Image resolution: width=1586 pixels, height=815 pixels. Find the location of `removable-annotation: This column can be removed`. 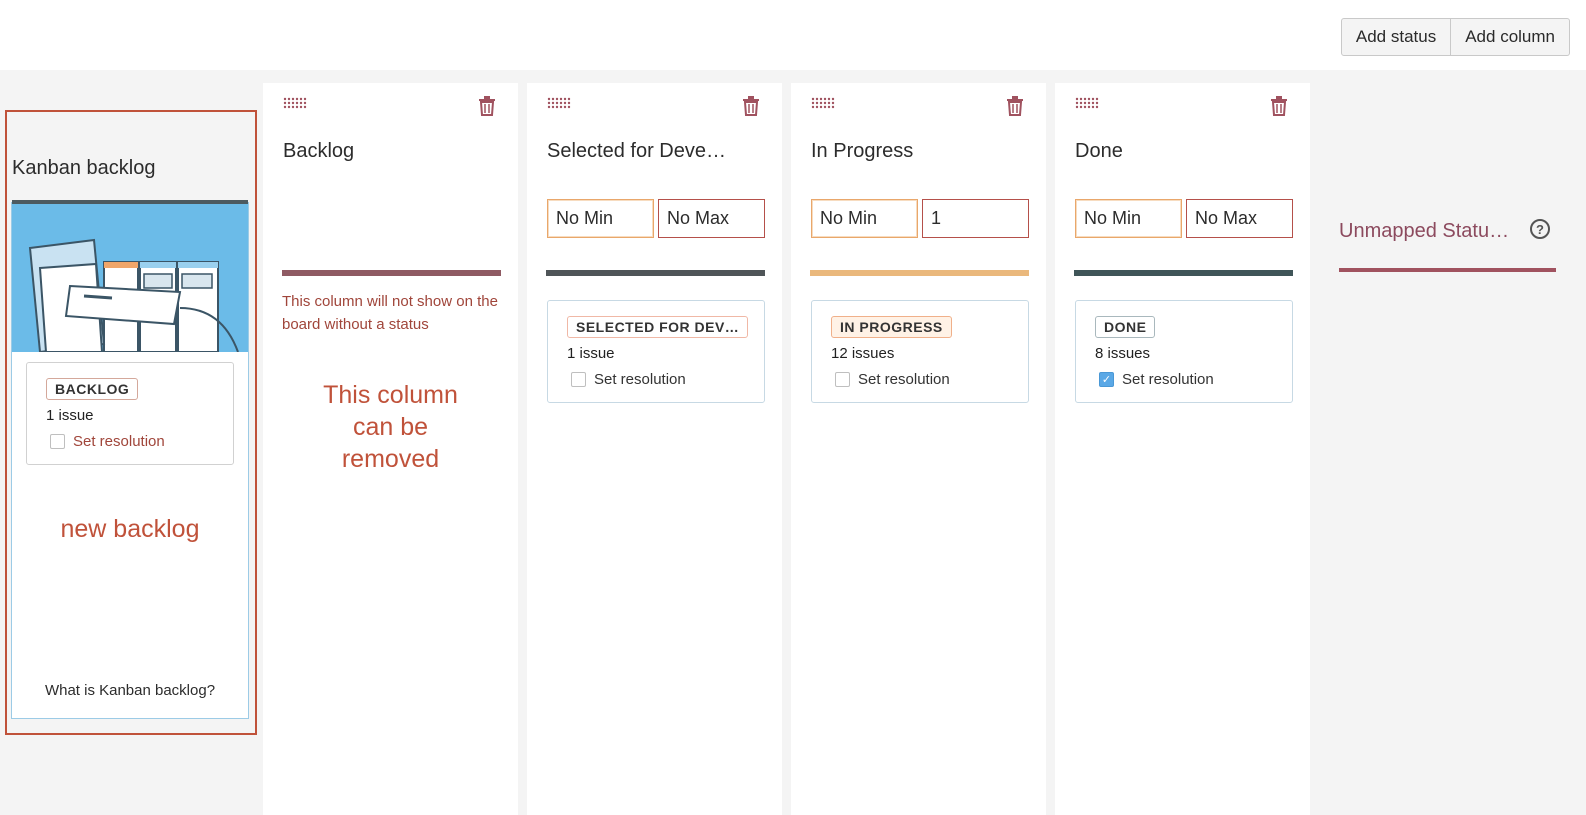

removable-annotation: This column can be removed is located at coordinates (390, 427).